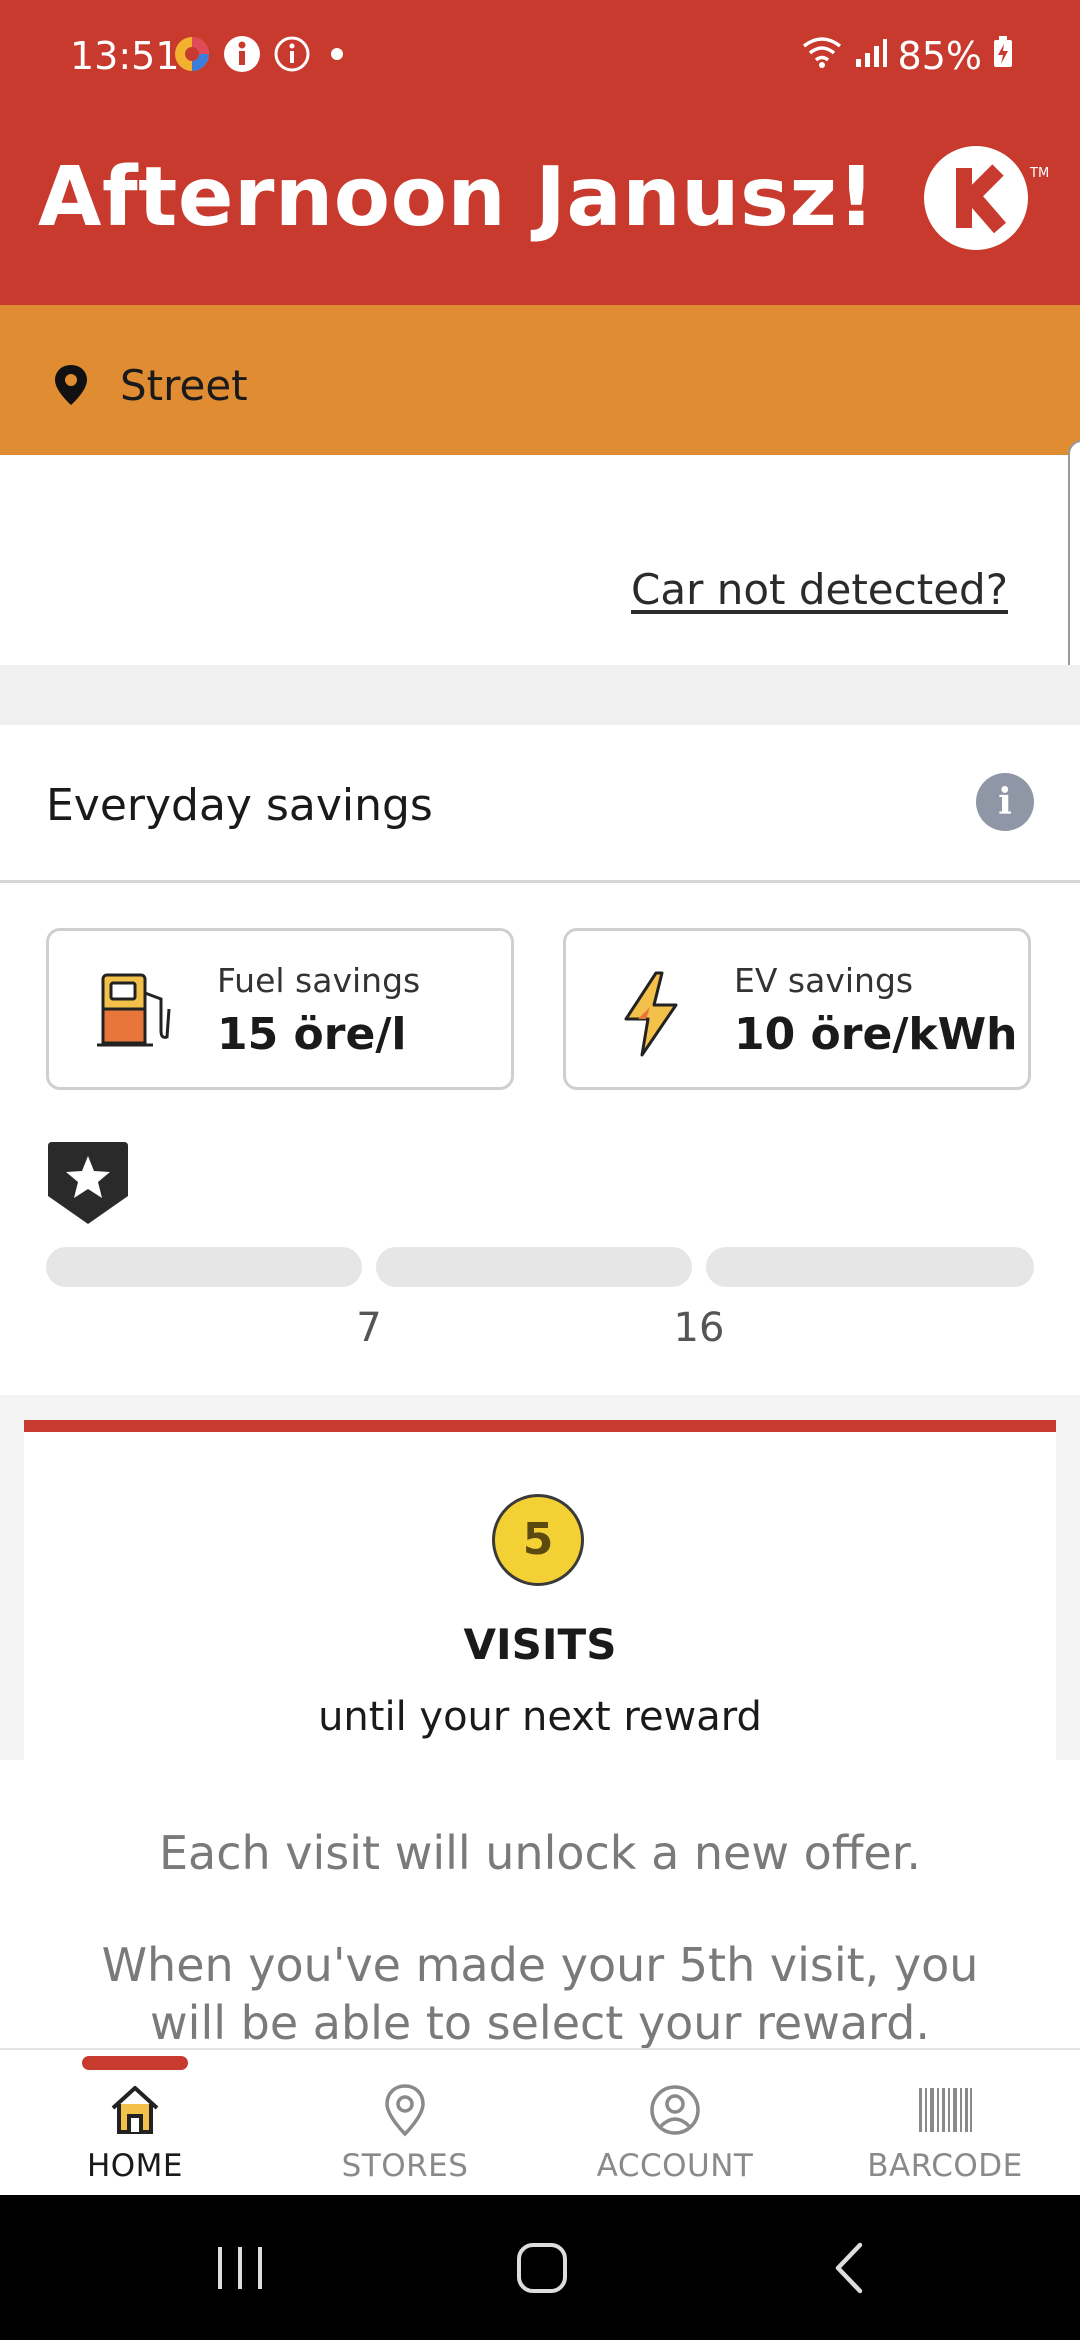 The width and height of the screenshot is (1080, 2340). What do you see at coordinates (871, 56) in the screenshot?
I see `signal-icon` at bounding box center [871, 56].